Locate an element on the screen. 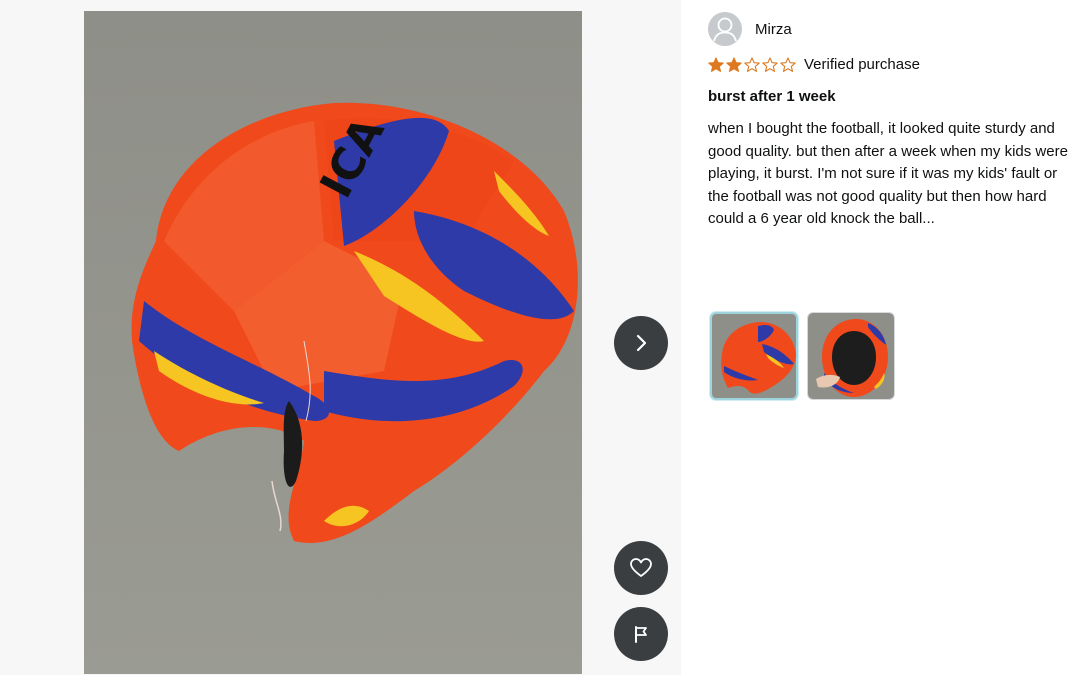 This screenshot has width=1080, height=675. verified-purchase-badge: Verified purchase is located at coordinates (862, 64).